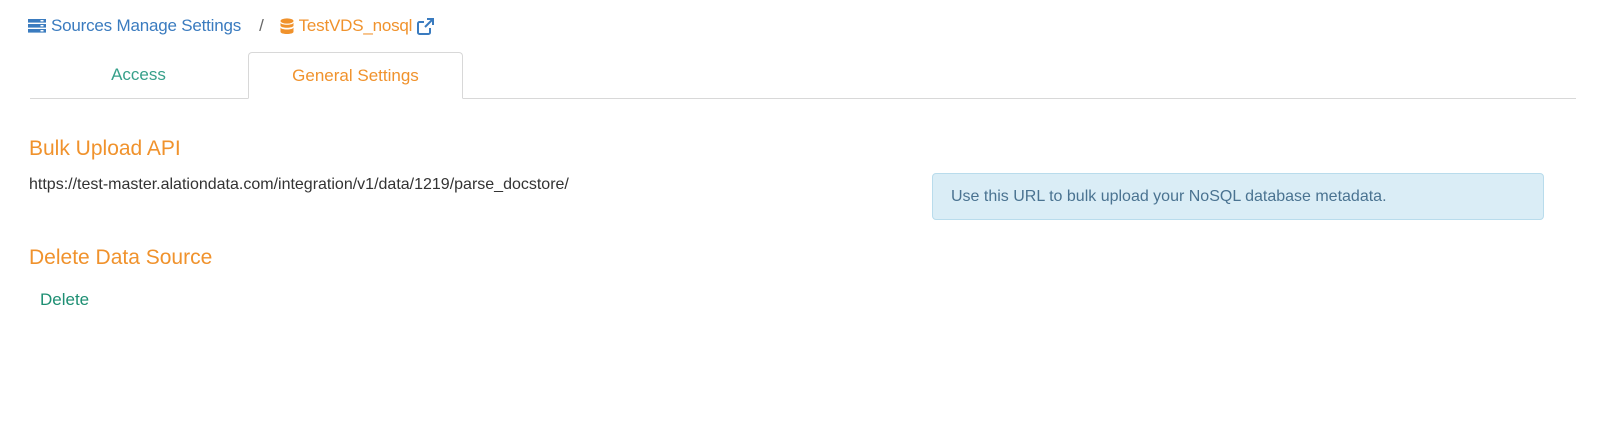  I want to click on breadcrumb: Sources Manage Settings / TestVDS_nosql, so click(231, 26).